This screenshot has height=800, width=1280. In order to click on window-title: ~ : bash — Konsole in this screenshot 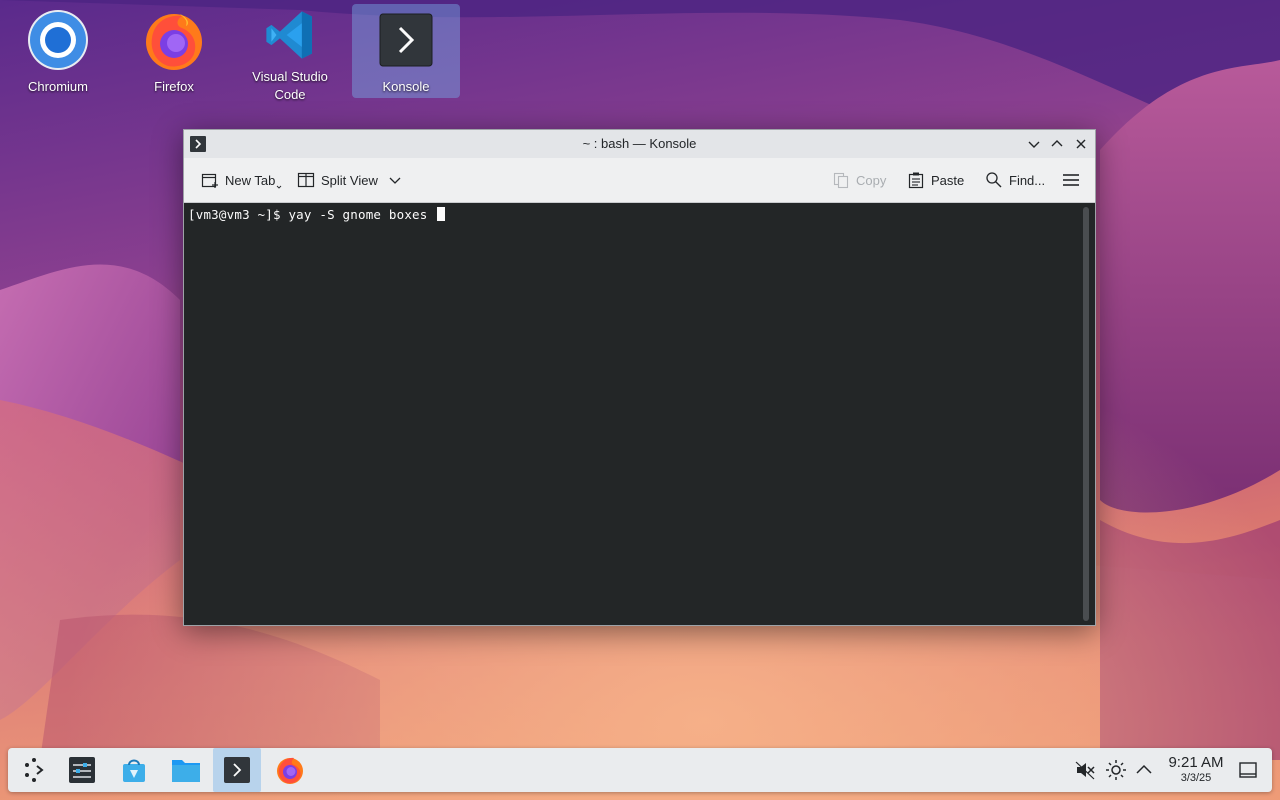, I will do `click(639, 143)`.